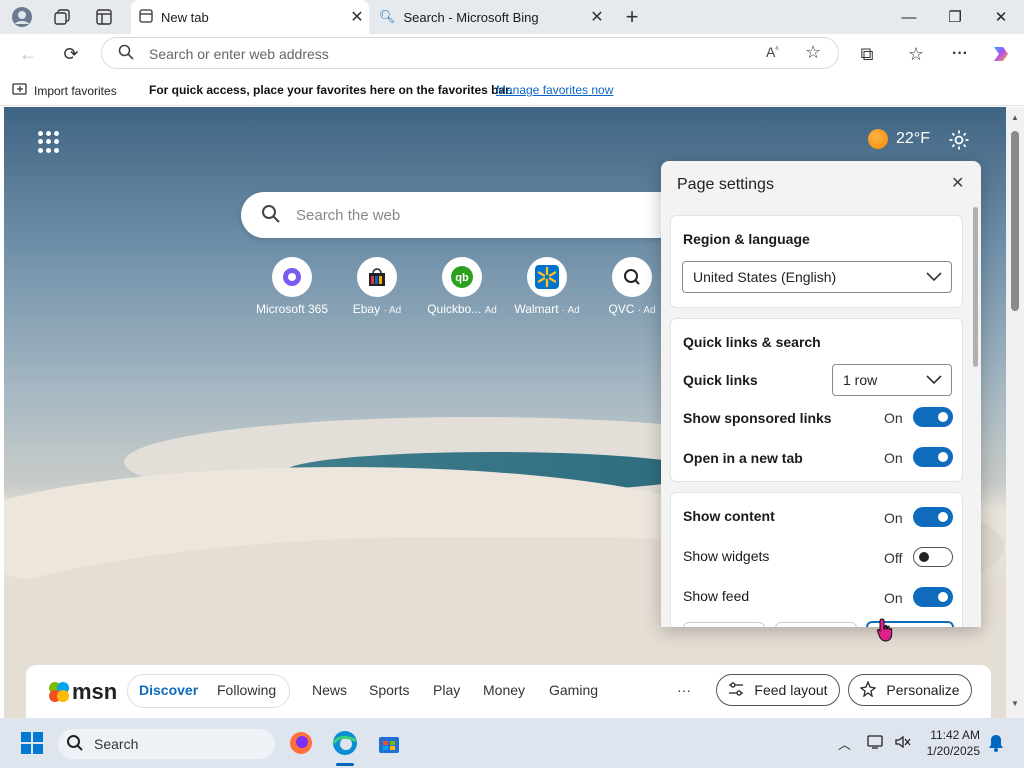 This screenshot has width=1024, height=768. What do you see at coordinates (960, 54) in the screenshot?
I see `settings-more-icon: ···` at bounding box center [960, 54].